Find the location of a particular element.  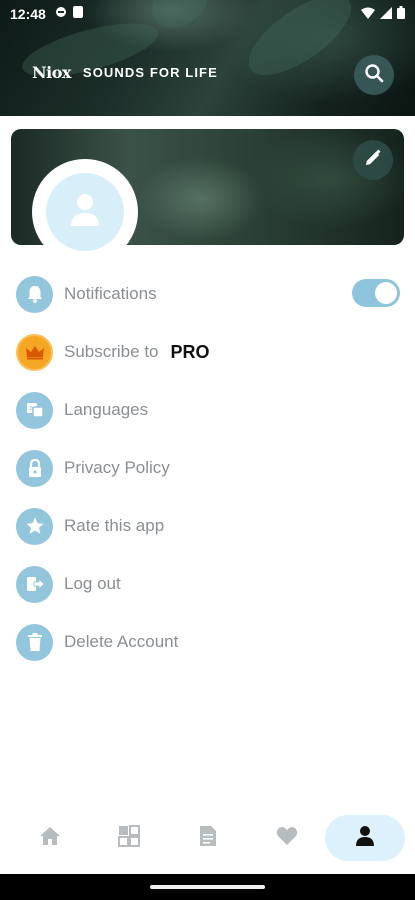

menu-item-delete: Delete Account is located at coordinates (208, 642).